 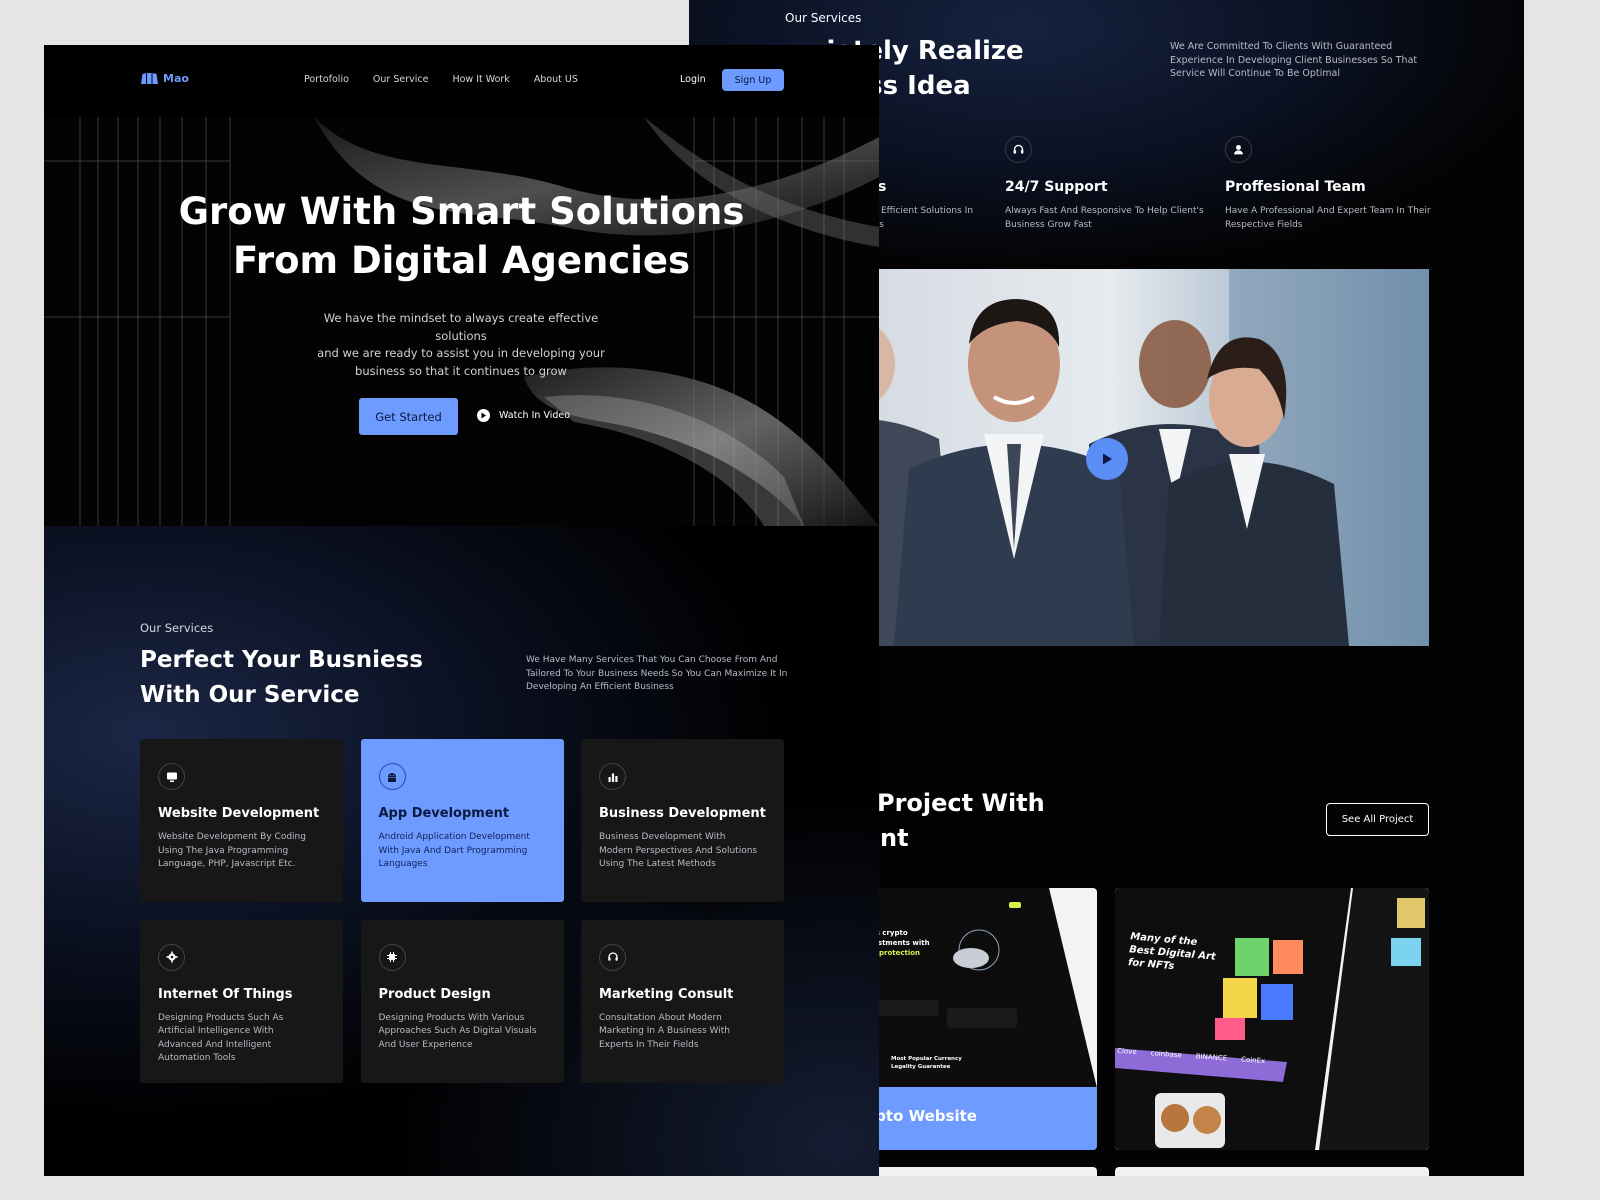 I want to click on bar-chart-icon, so click(x=612, y=776).